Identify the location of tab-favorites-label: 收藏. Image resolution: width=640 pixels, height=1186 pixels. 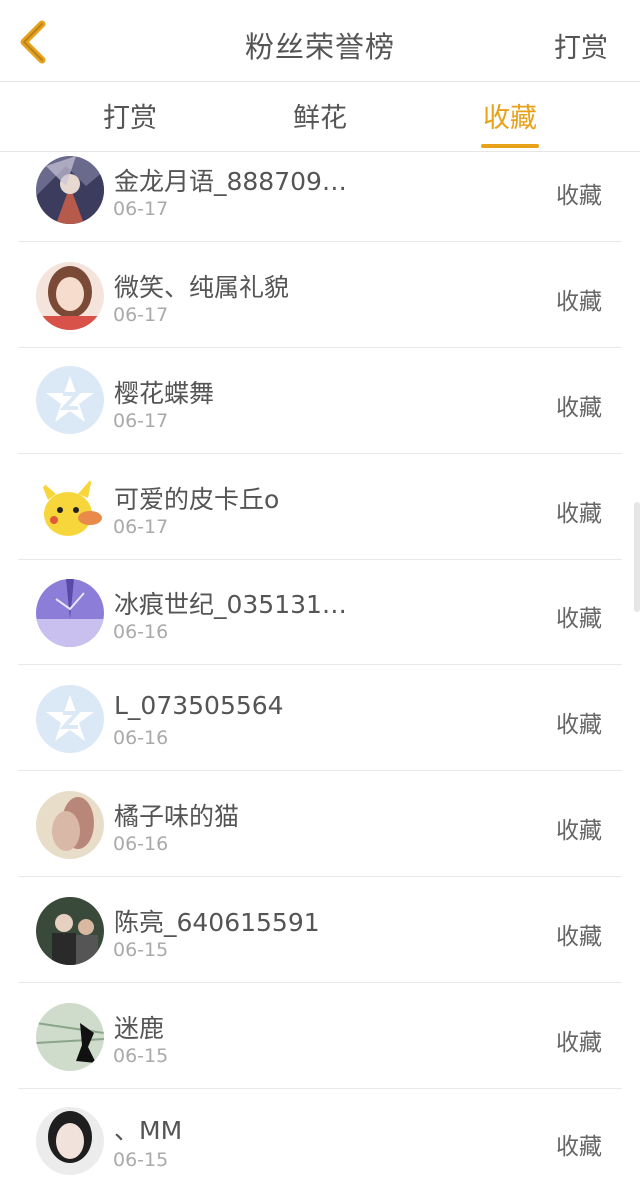
(510, 118).